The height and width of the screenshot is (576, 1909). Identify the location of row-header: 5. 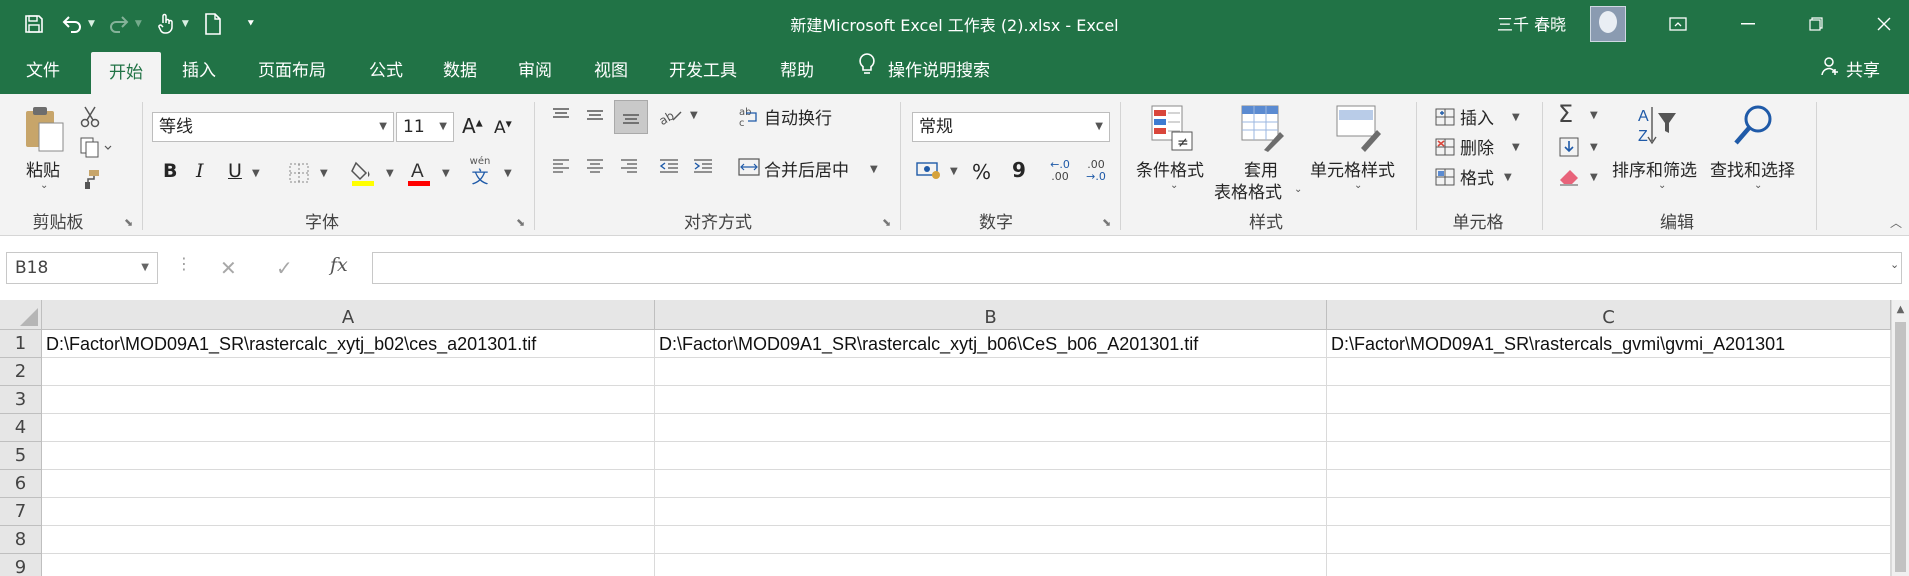
(21, 456).